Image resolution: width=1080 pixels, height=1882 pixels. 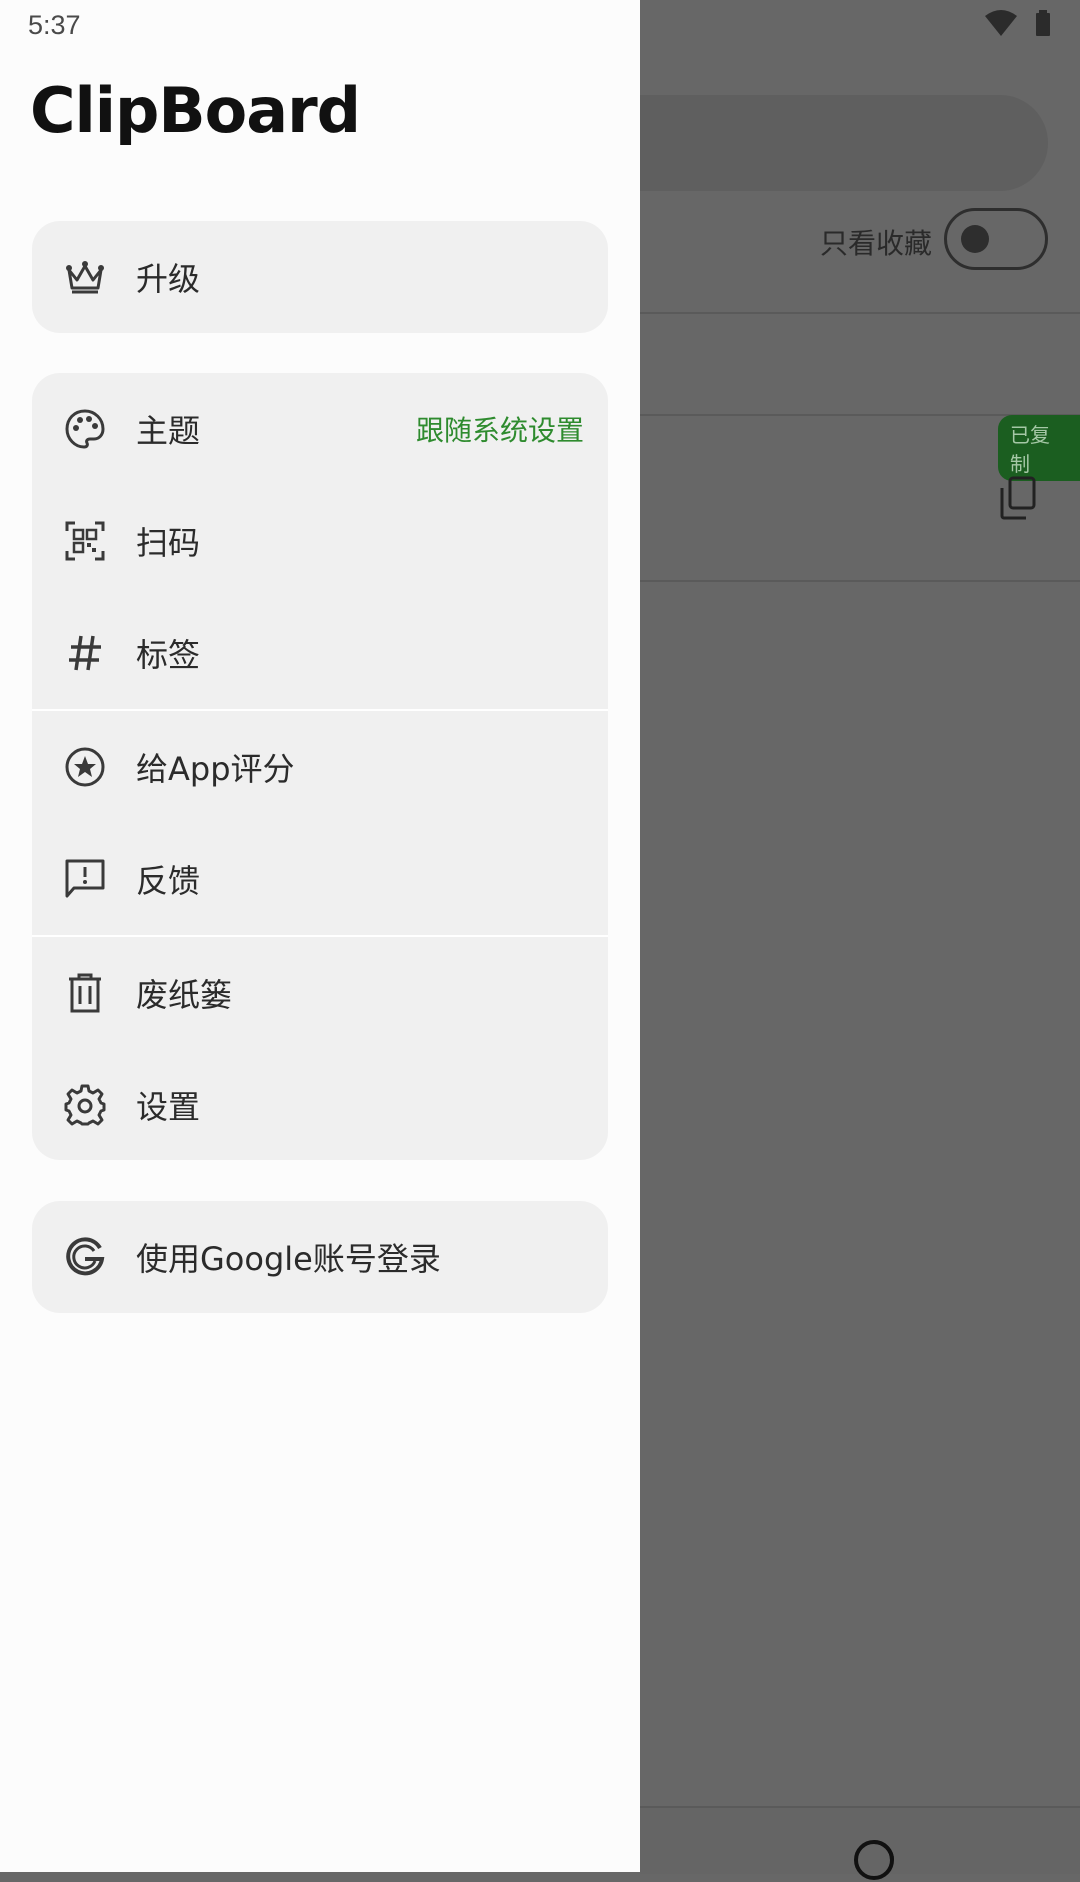 I want to click on theme-value: 跟随系统设置, so click(x=499, y=430).